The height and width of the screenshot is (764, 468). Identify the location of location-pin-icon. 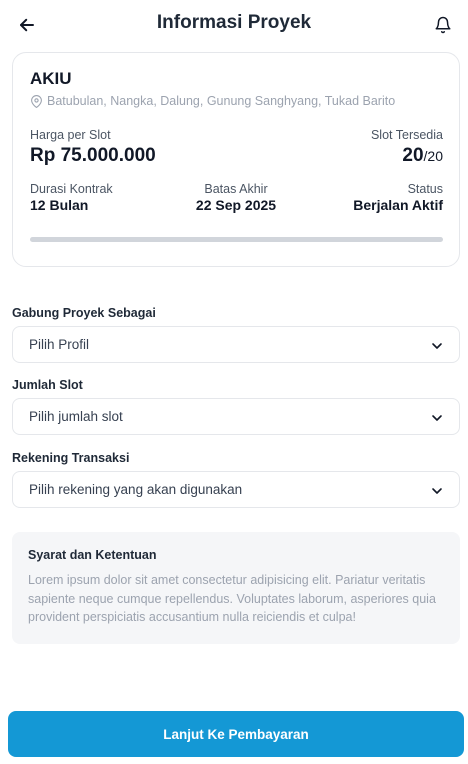
(36, 101).